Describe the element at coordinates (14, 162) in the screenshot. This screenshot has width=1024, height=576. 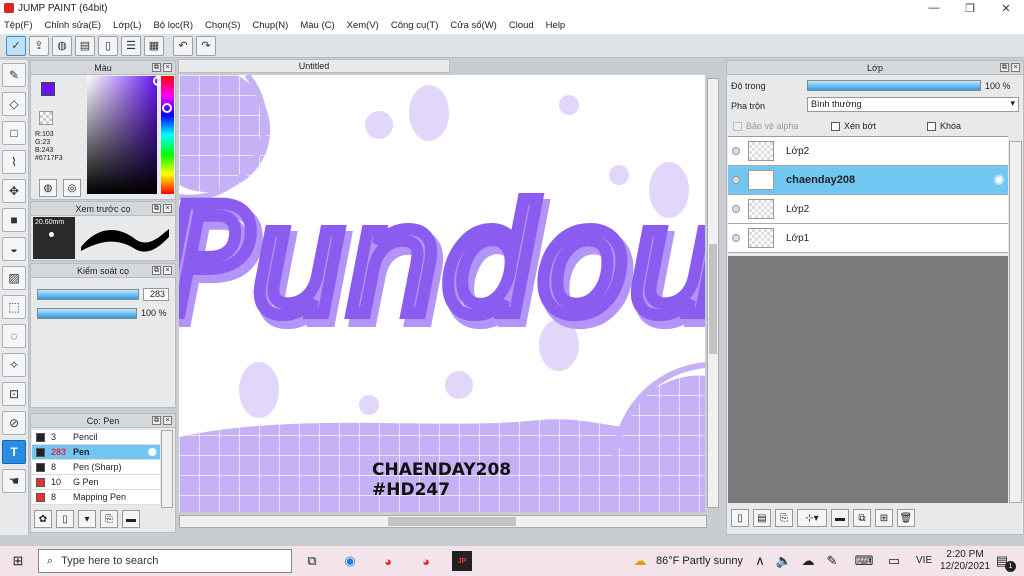
I see `dropper-tool-icon: ⌇` at that location.